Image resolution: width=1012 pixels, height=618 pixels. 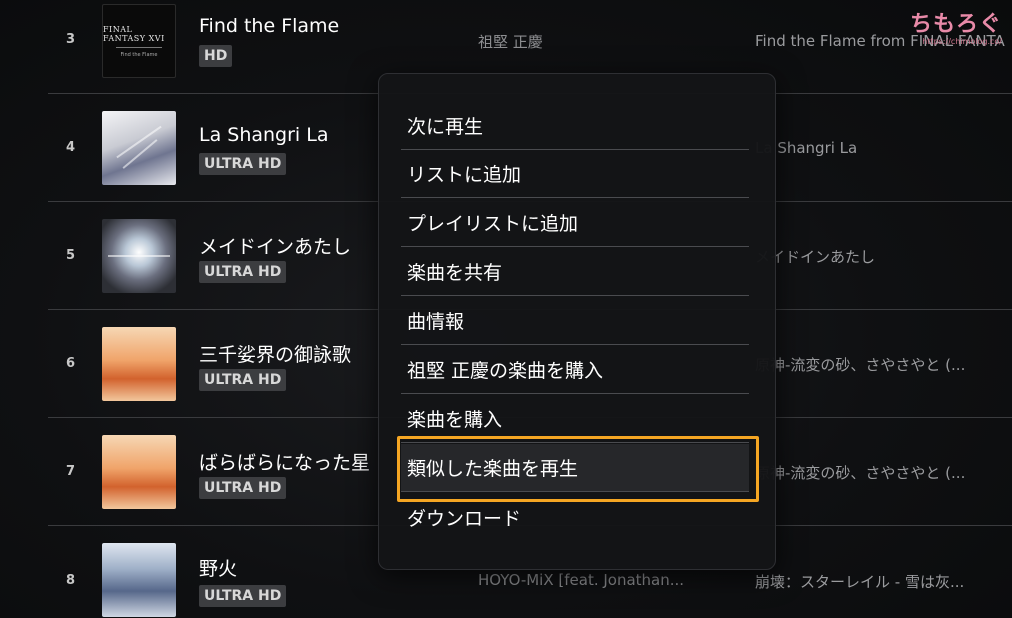 What do you see at coordinates (275, 353) in the screenshot?
I see `track-title: 三千娑界の御詠歌` at bounding box center [275, 353].